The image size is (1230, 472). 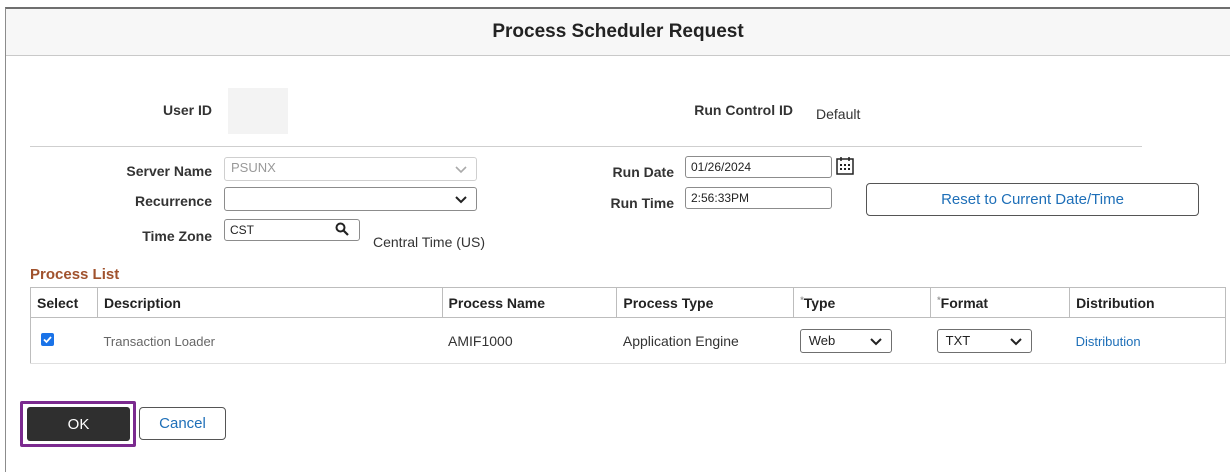 What do you see at coordinates (342, 229) in the screenshot?
I see `search-icon` at bounding box center [342, 229].